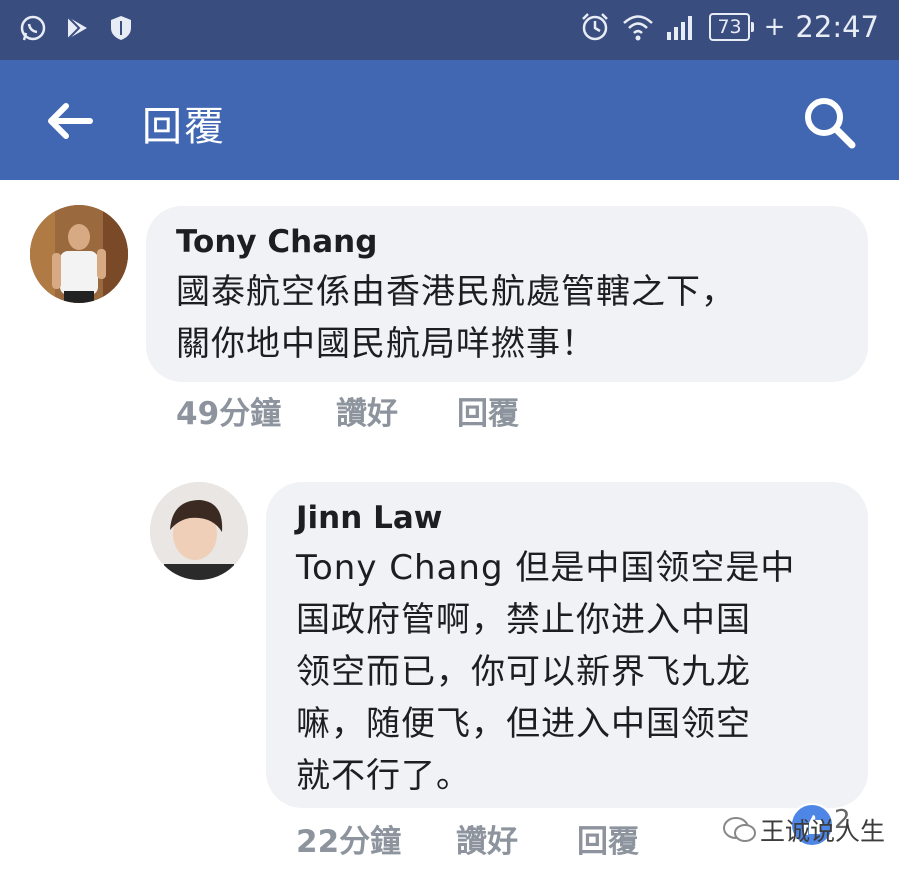 Image resolution: width=899 pixels, height=873 pixels. I want to click on status-clock: 22:47, so click(837, 27).